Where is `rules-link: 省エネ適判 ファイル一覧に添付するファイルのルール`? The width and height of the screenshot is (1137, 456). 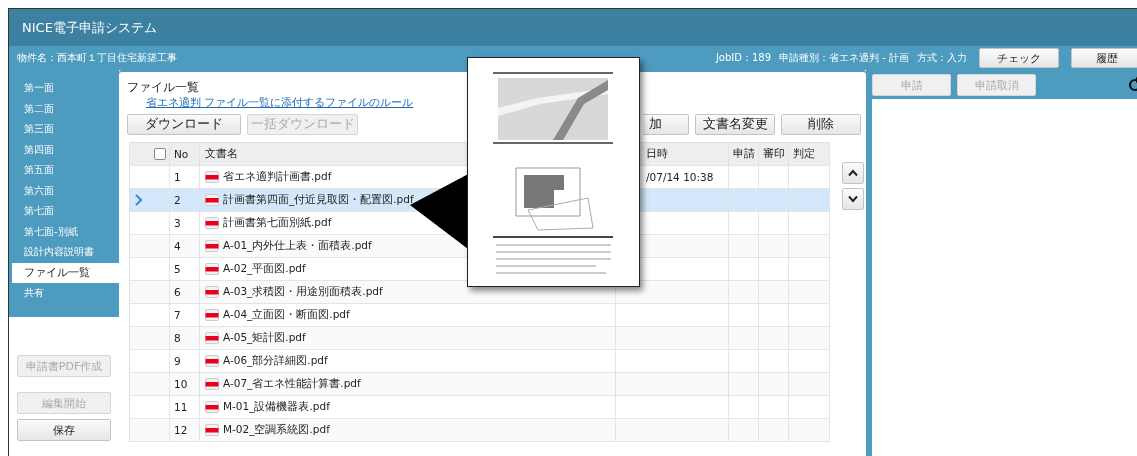
rules-link: 省エネ適判 ファイル一覧に添付するファイルのルール is located at coordinates (280, 102).